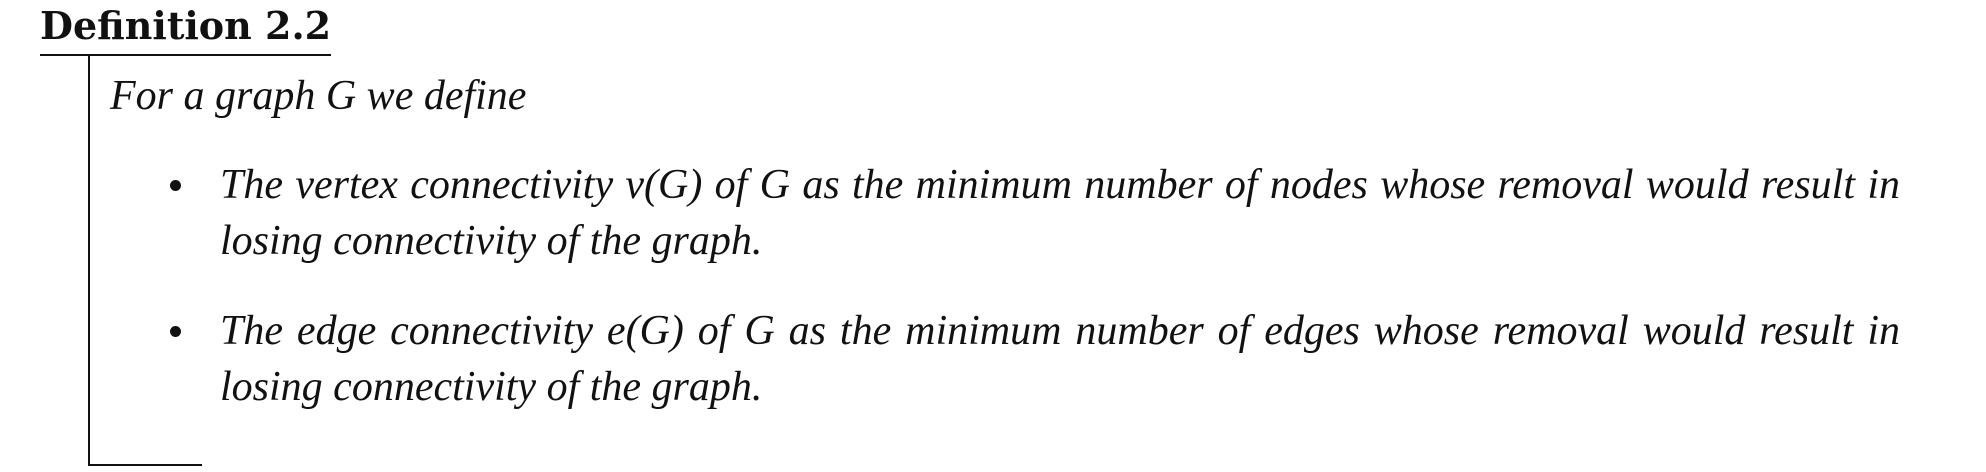 The height and width of the screenshot is (472, 1986). What do you see at coordinates (186, 29) in the screenshot?
I see `definition-title: Definition 2.2` at bounding box center [186, 29].